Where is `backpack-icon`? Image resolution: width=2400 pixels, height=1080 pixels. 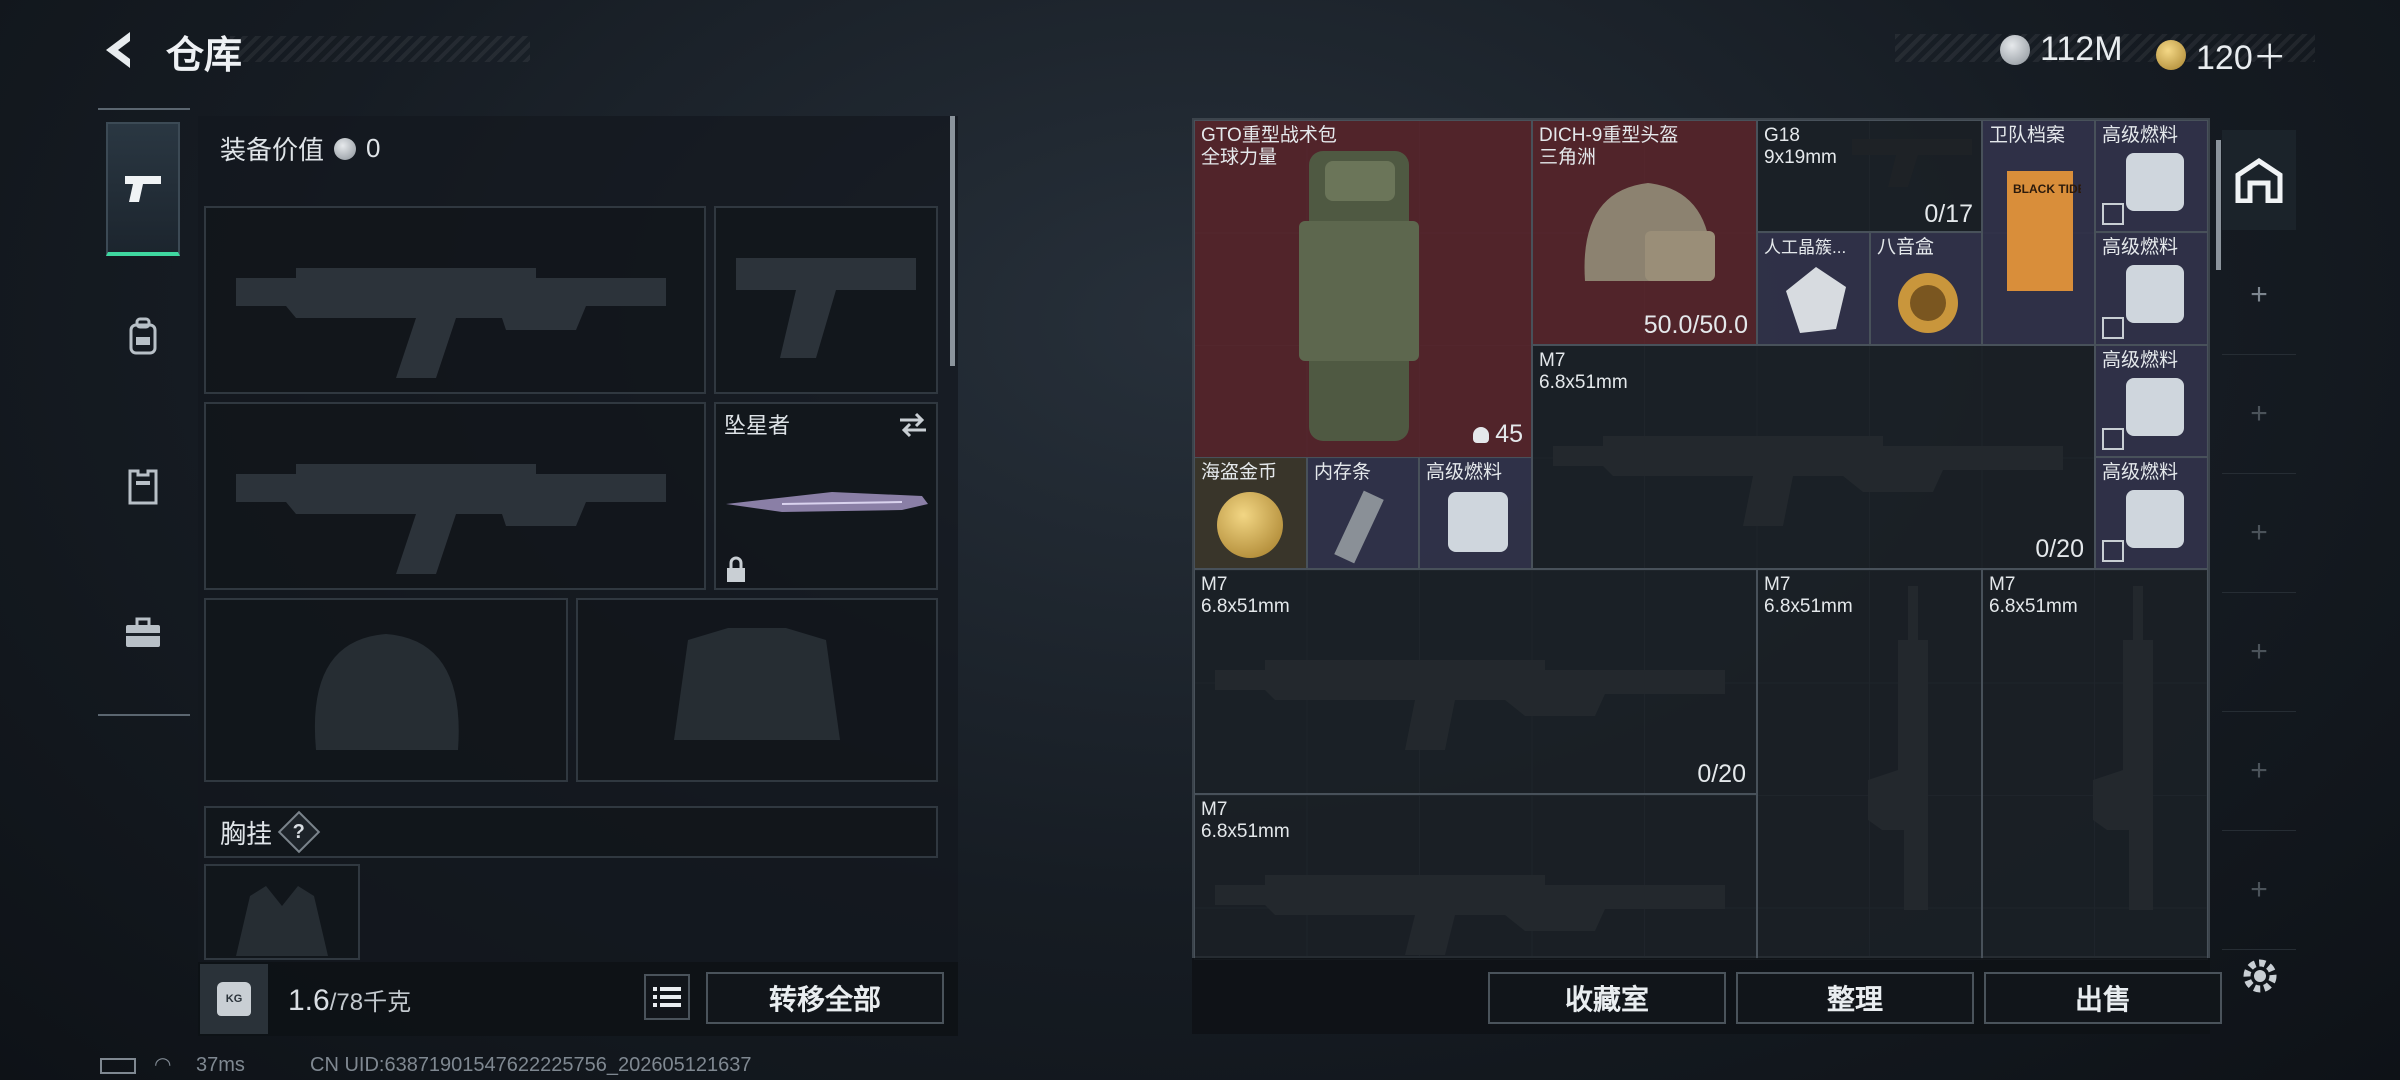
backpack-icon is located at coordinates (143, 336).